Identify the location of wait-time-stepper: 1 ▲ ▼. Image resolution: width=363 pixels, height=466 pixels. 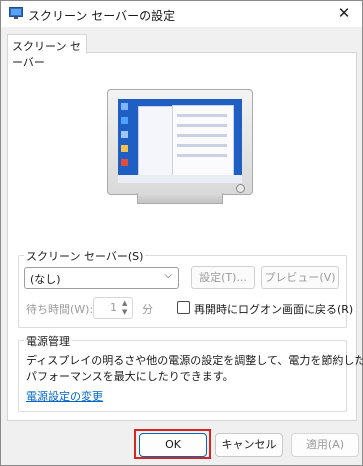
(113, 308).